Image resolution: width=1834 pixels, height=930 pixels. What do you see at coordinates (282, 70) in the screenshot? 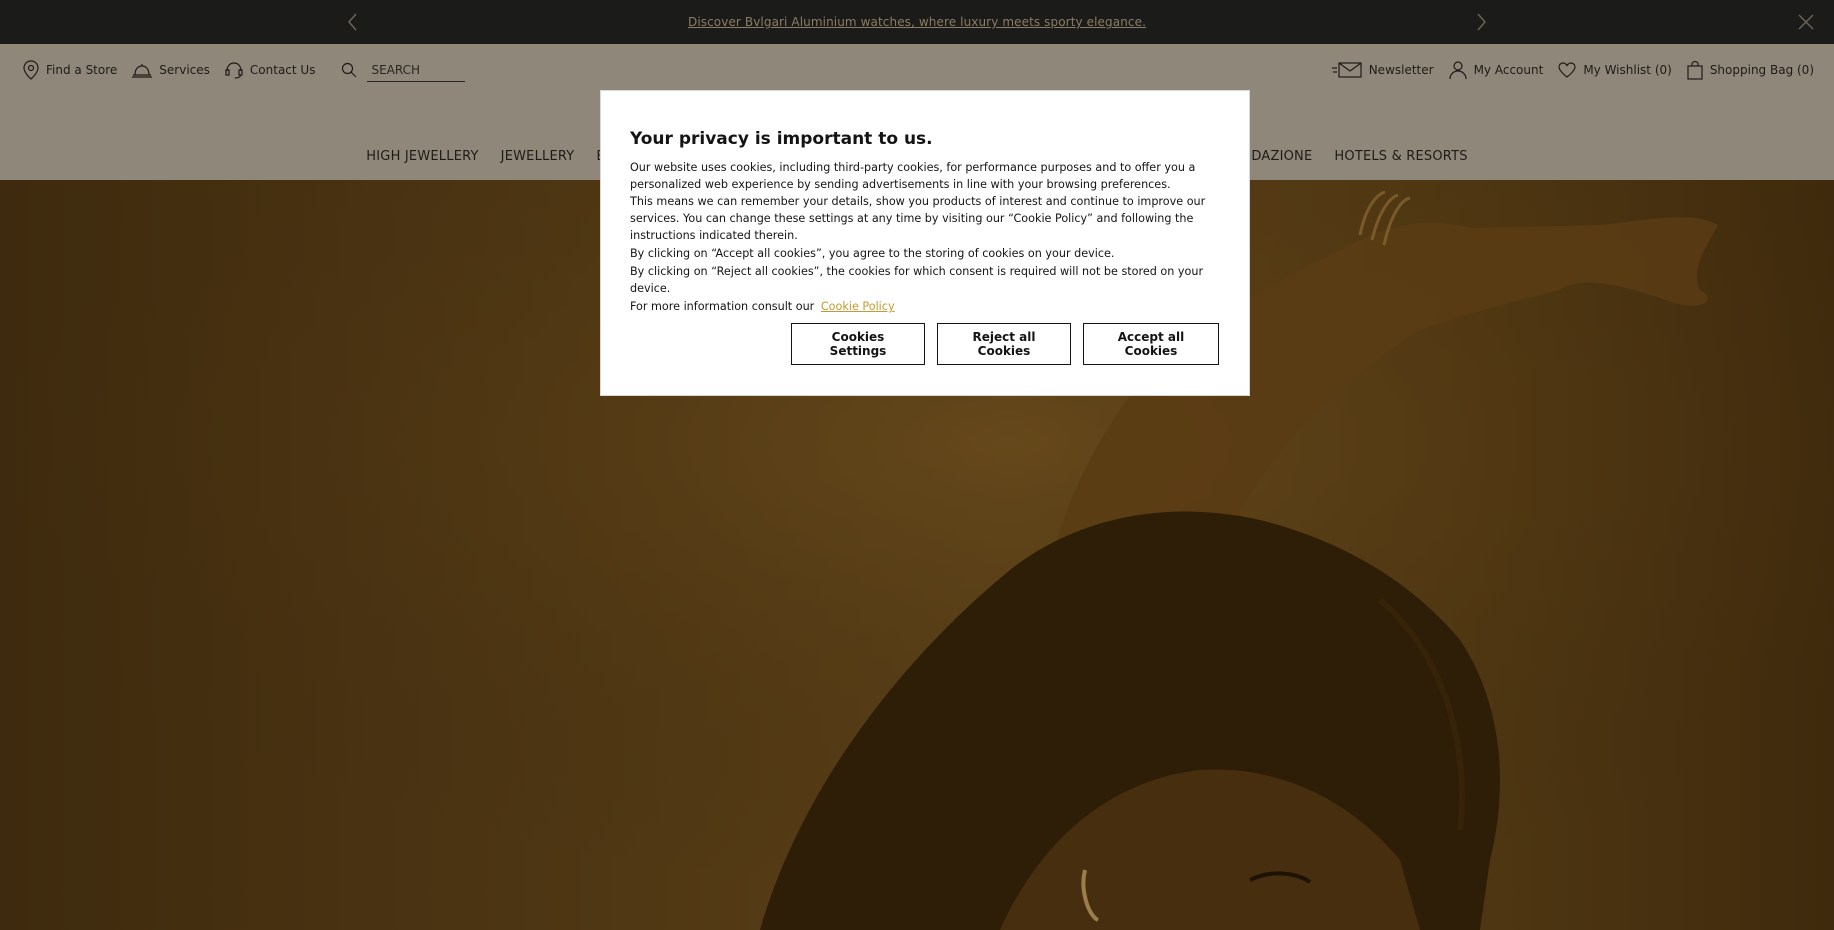
I see `contact-label: Contact Us` at bounding box center [282, 70].